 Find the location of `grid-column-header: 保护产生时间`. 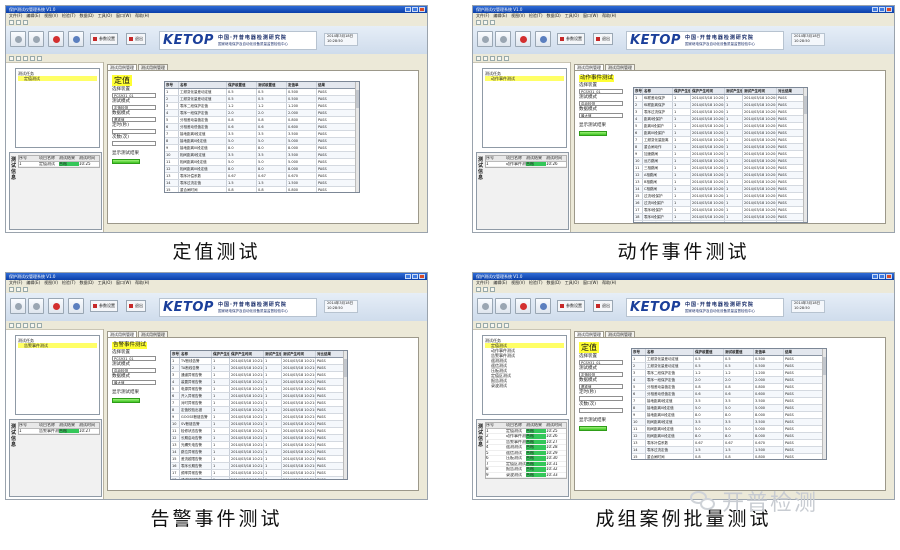

grid-column-header: 保护产生时间 is located at coordinates (708, 91).